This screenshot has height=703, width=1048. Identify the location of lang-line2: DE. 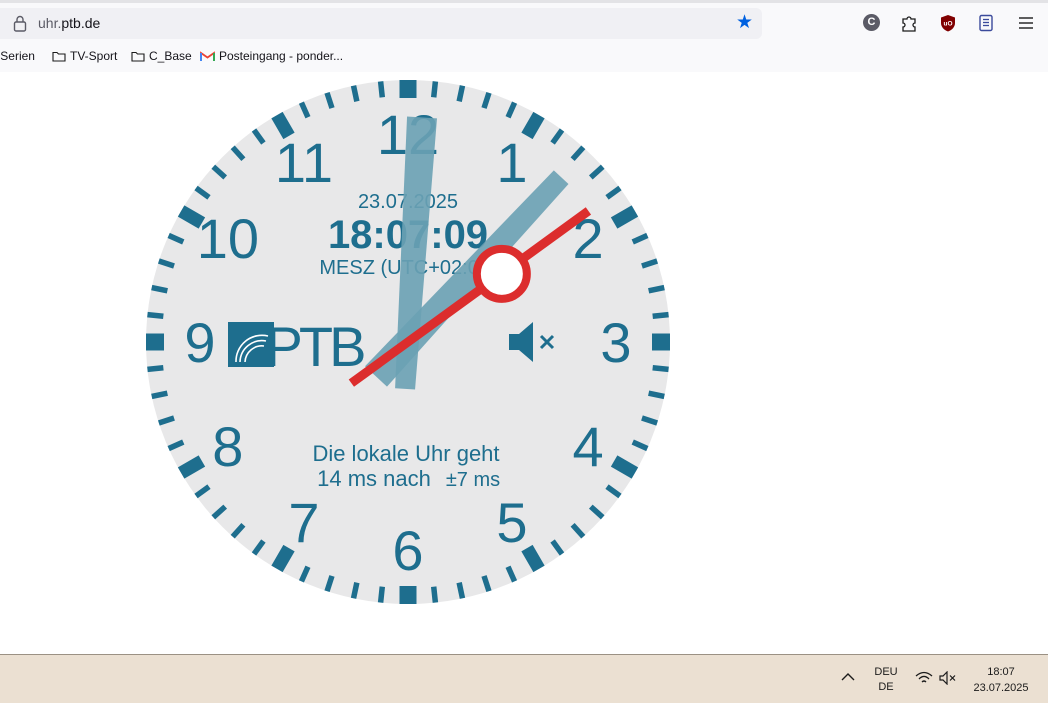
(886, 687).